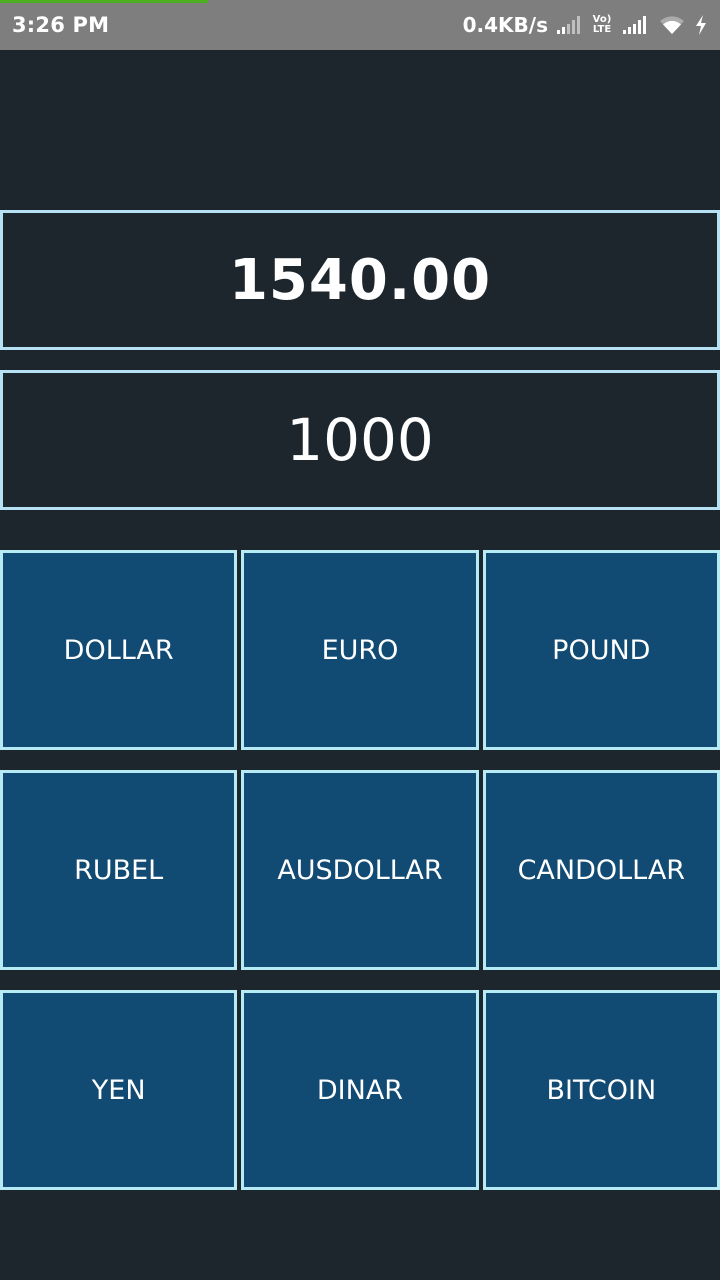 This screenshot has width=720, height=1280. I want to click on bitcoin-button: BITCOIN, so click(601, 1090).